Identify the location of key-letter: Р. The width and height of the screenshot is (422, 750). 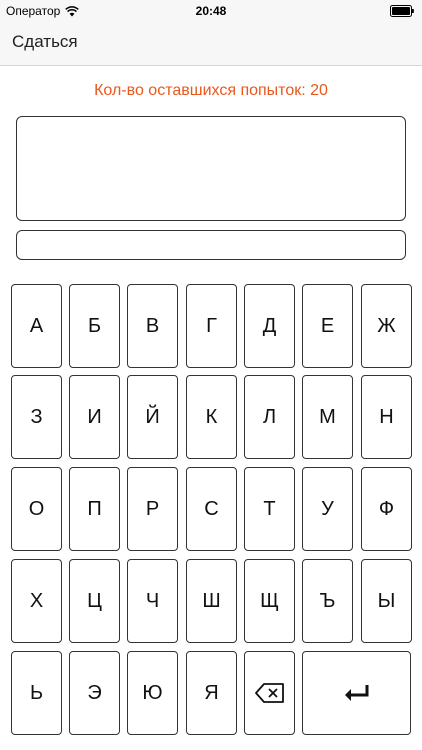
(152, 509).